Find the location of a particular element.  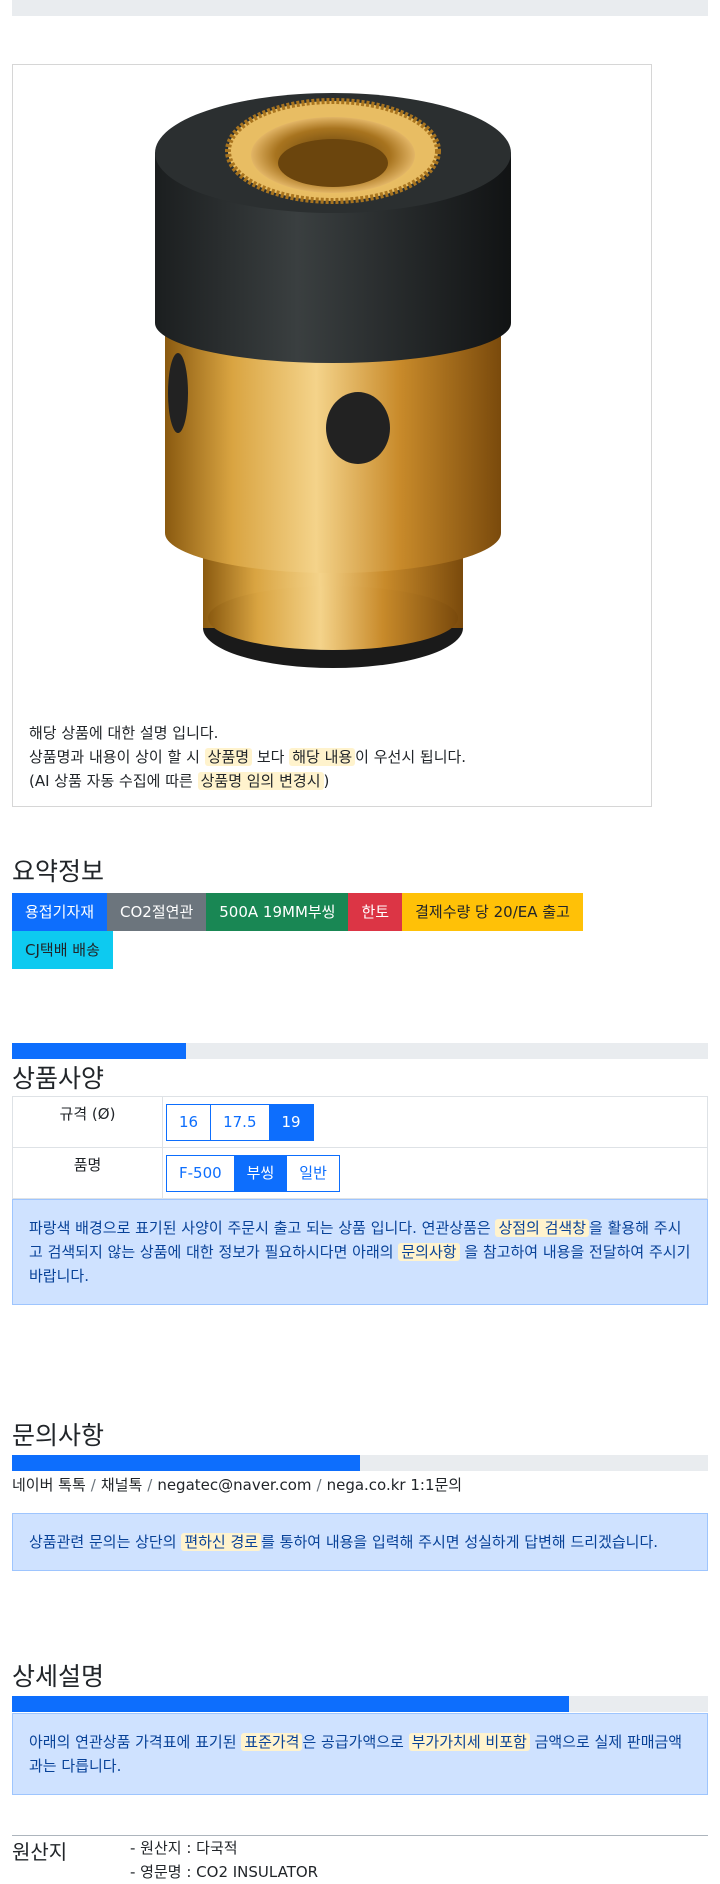

link-channel-talk: 채널톡 is located at coordinates (121, 1485).